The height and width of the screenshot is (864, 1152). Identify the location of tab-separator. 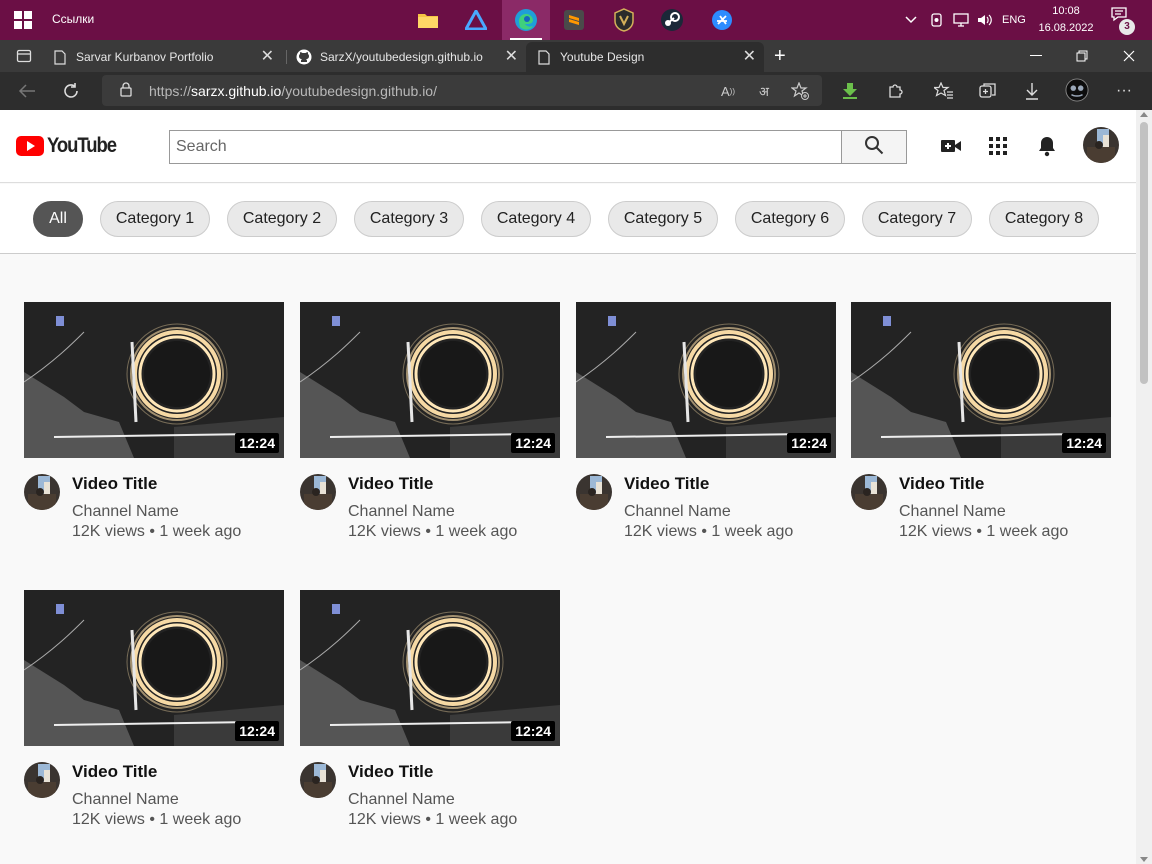
(286, 57).